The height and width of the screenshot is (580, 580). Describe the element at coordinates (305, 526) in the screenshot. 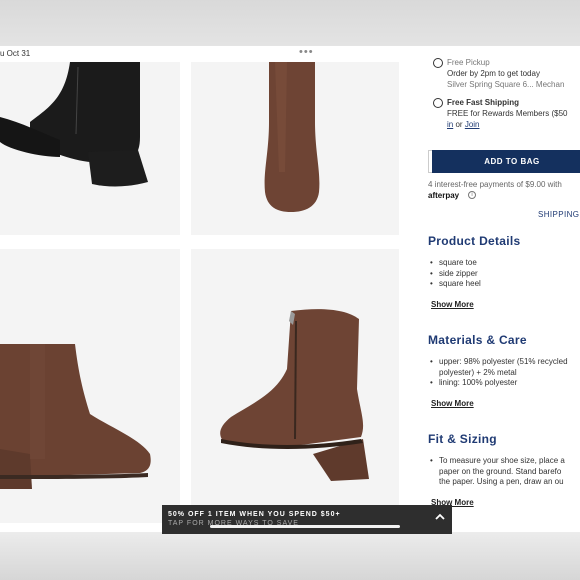

I see `home-indicator` at that location.